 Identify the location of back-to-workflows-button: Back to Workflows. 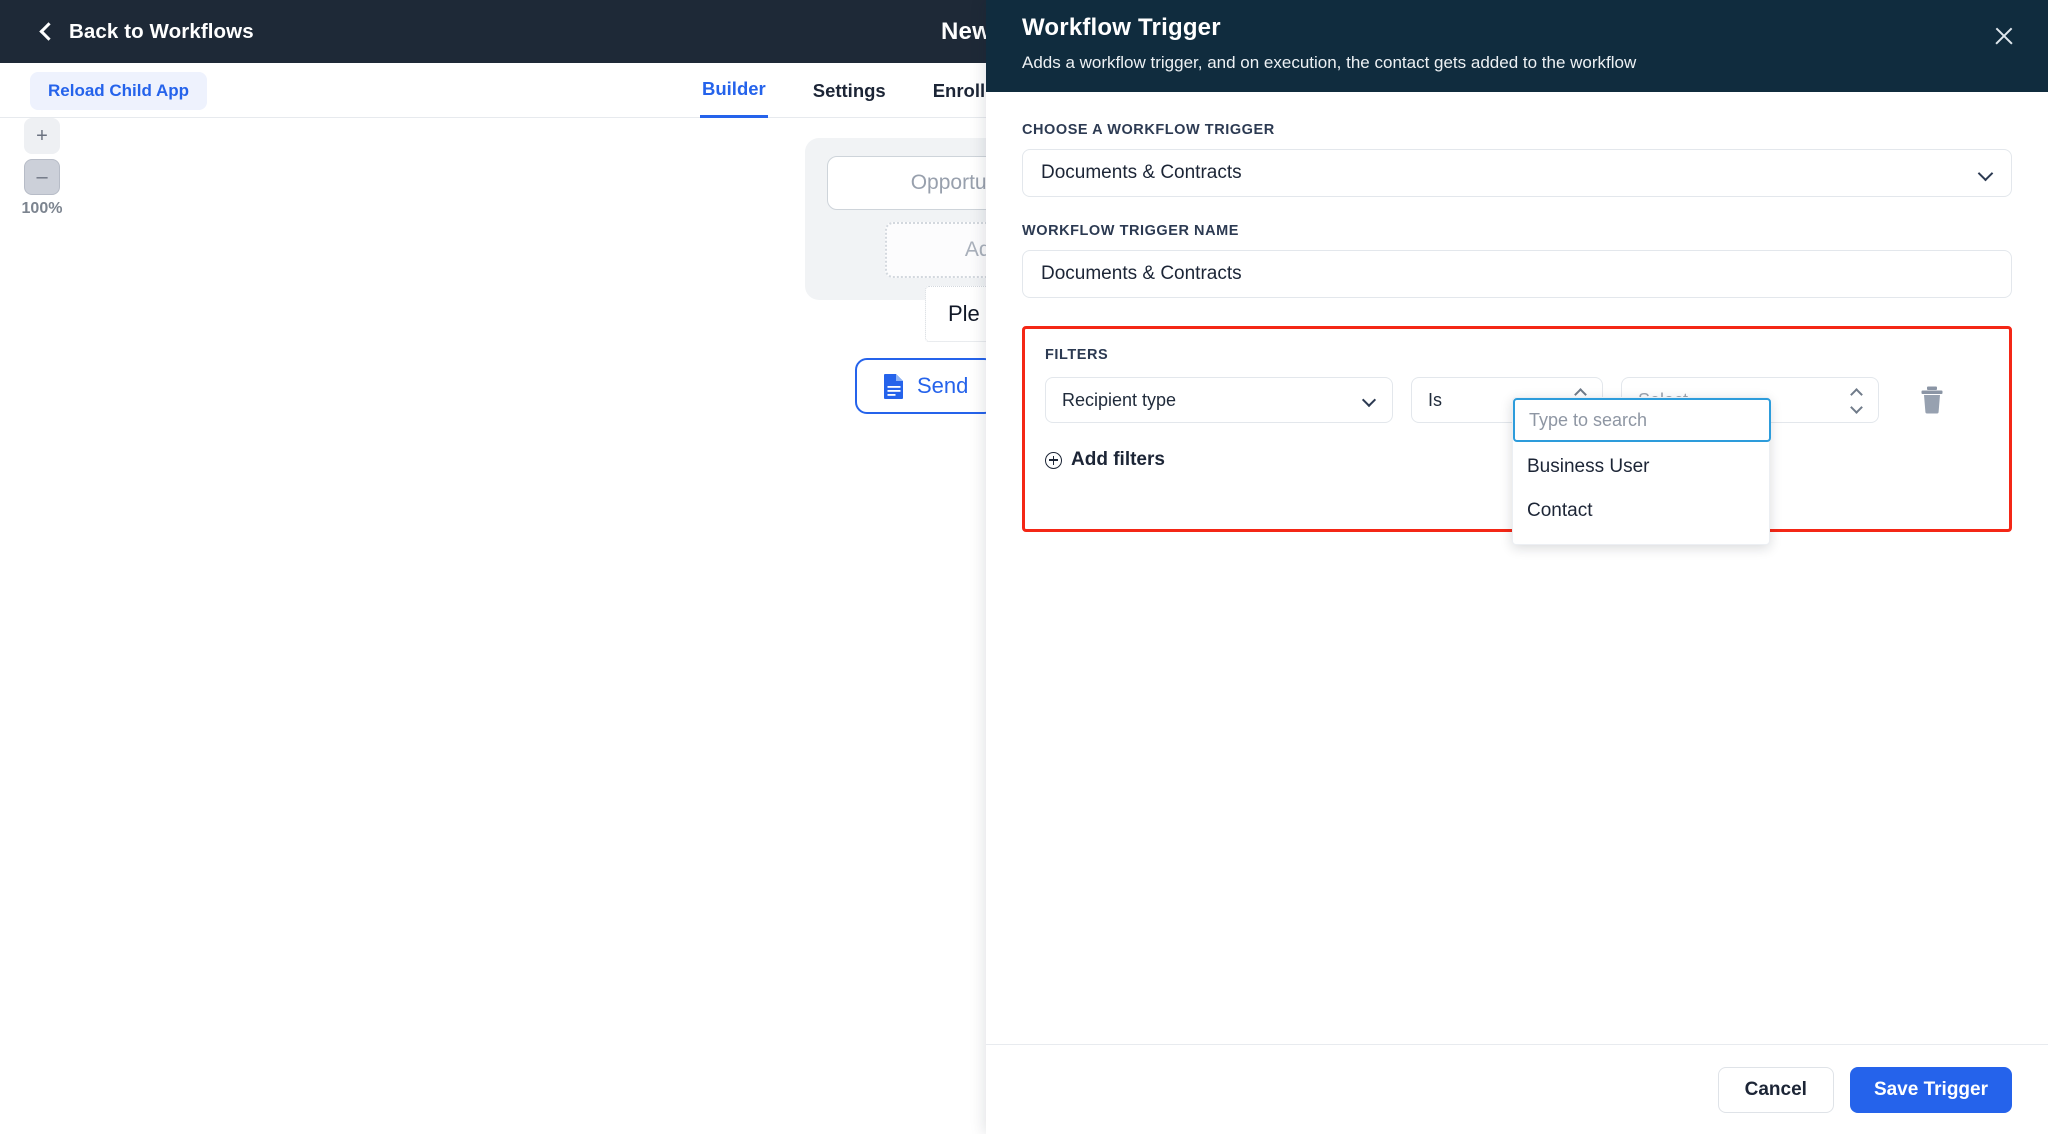
(146, 31).